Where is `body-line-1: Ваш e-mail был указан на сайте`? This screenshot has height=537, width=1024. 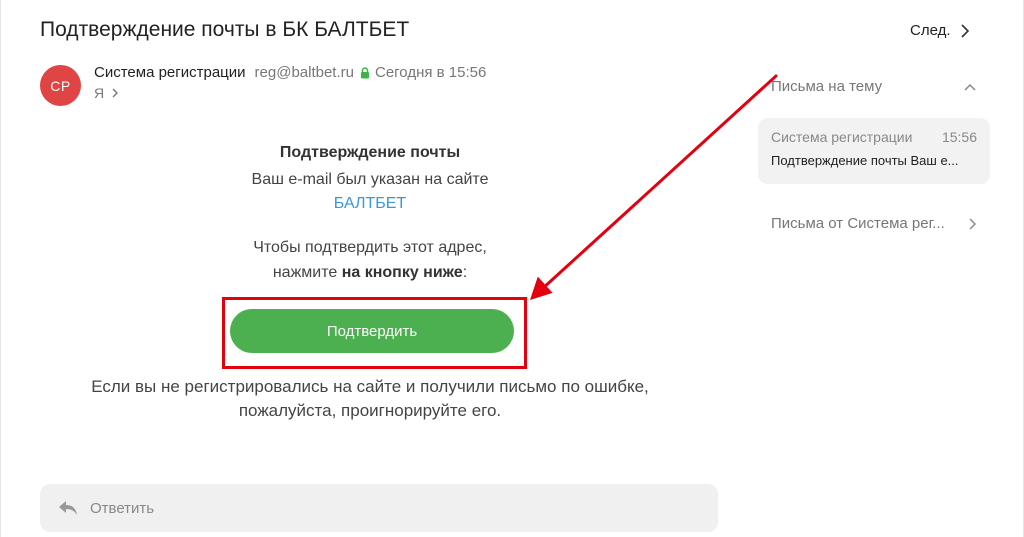
body-line-1: Ваш e-mail был указан на сайте is located at coordinates (370, 179).